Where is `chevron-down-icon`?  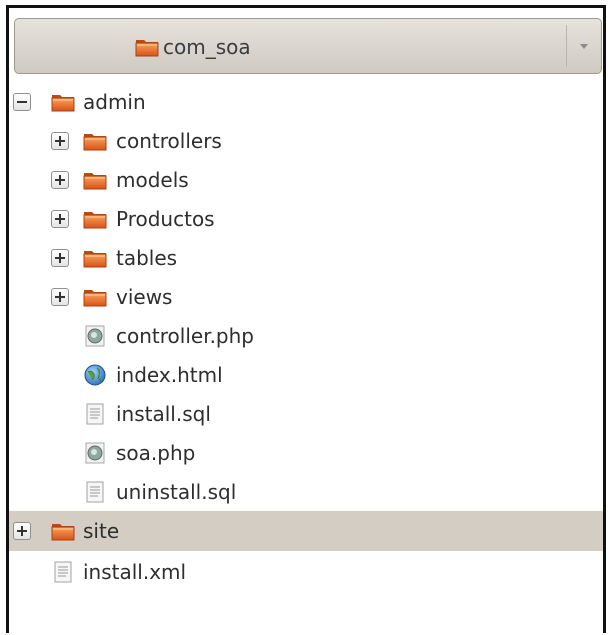
chevron-down-icon is located at coordinates (584, 46).